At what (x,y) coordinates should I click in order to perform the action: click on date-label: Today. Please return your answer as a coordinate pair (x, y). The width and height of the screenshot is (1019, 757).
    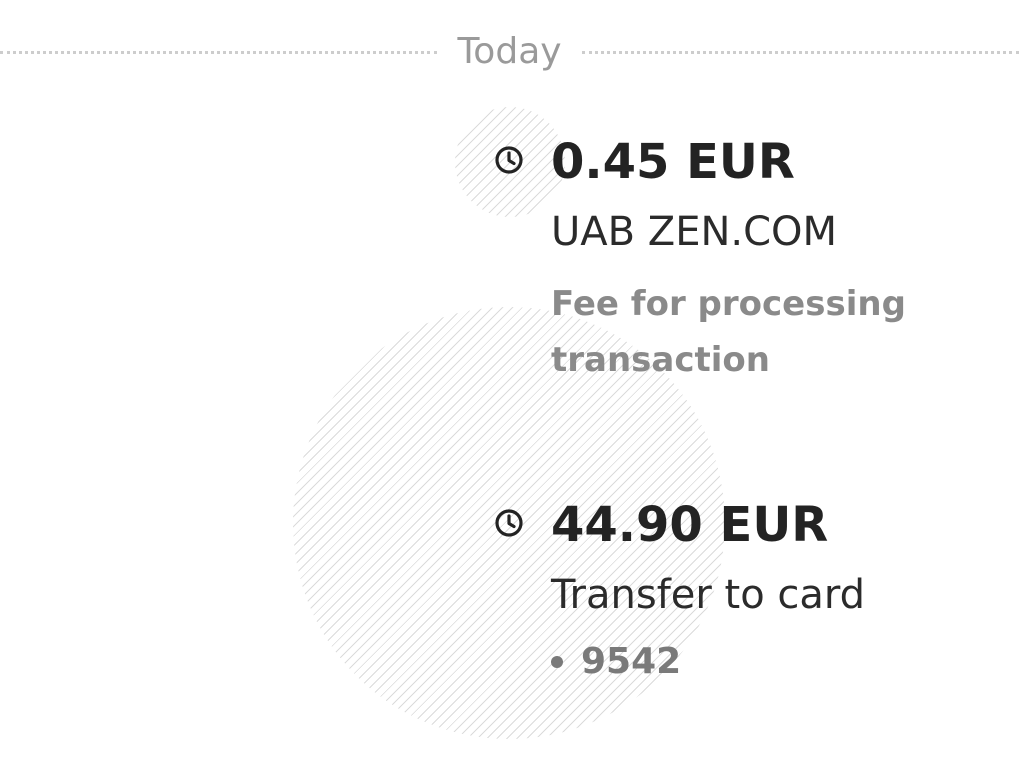
    Looking at the image, I should click on (509, 51).